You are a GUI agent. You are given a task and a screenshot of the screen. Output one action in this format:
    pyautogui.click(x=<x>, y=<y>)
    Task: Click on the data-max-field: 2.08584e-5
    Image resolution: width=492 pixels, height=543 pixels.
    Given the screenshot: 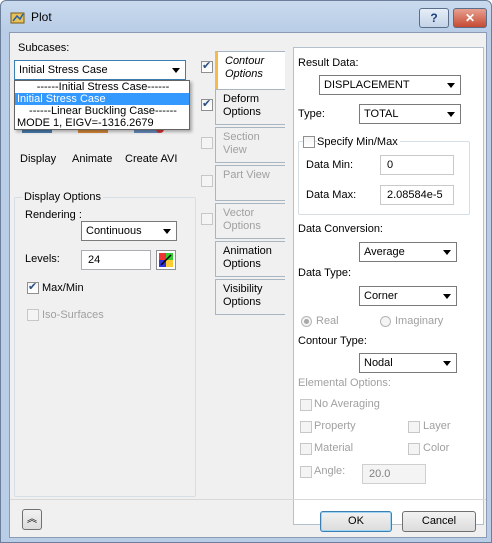 What is the action you would take?
    pyautogui.click(x=417, y=195)
    